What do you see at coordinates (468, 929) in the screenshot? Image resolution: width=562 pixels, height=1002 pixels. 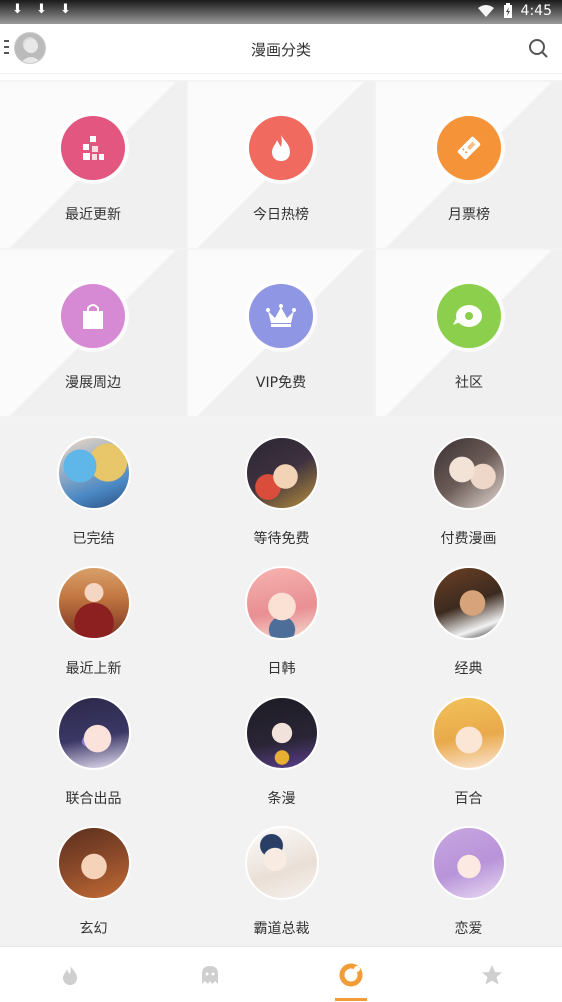 I see `category-label: 恋爱` at bounding box center [468, 929].